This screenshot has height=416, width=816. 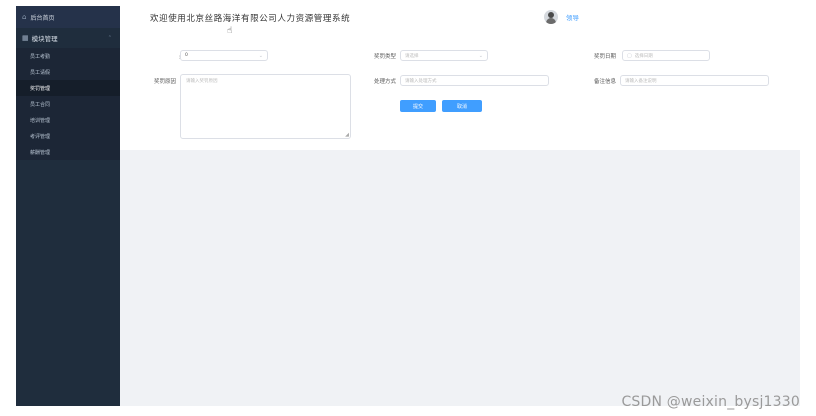 I want to click on date-picker-placeholder: 选择日期, so click(x=643, y=56).